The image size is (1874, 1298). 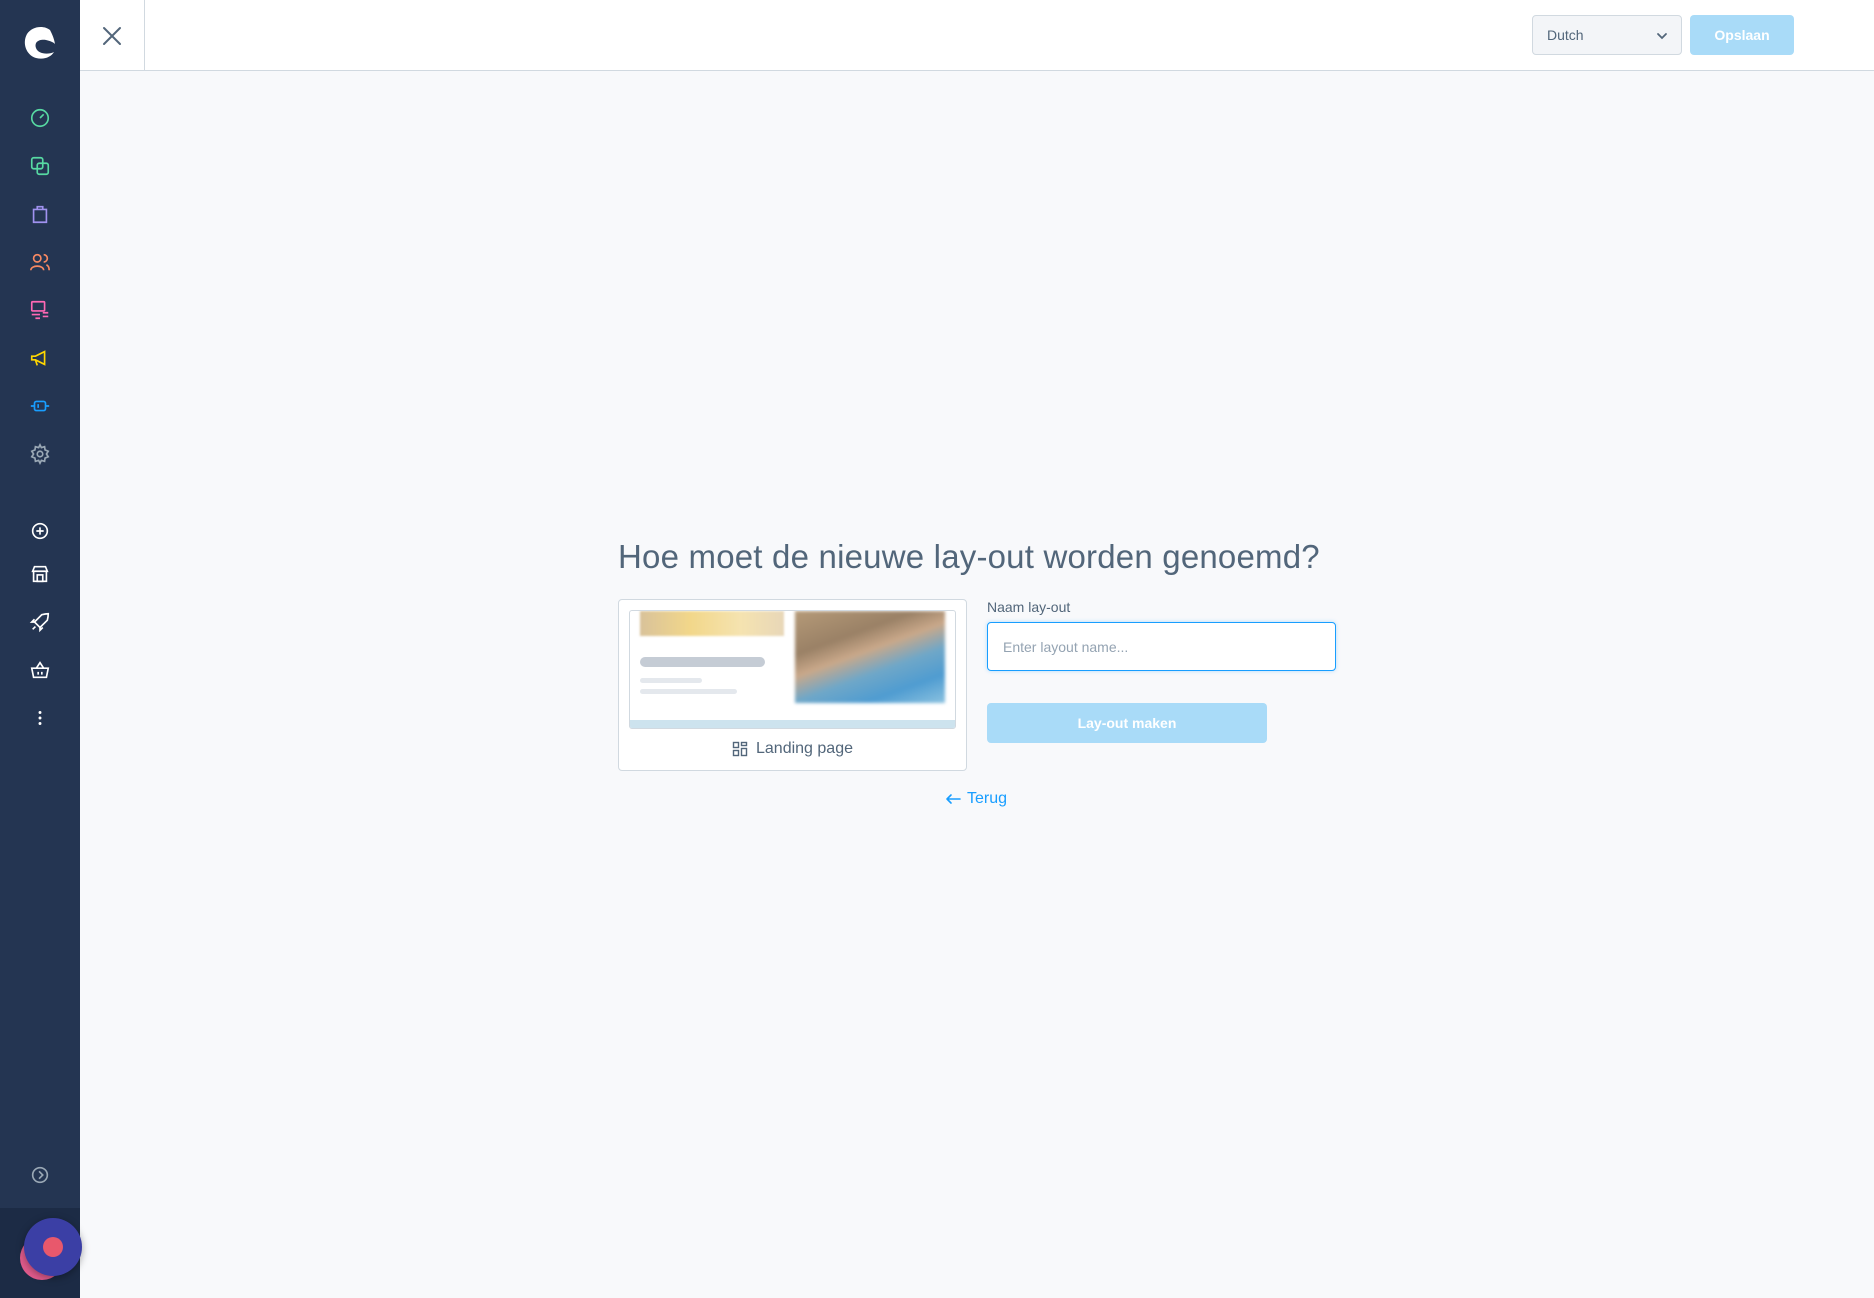 What do you see at coordinates (40, 214) in the screenshot?
I see `orders-icon` at bounding box center [40, 214].